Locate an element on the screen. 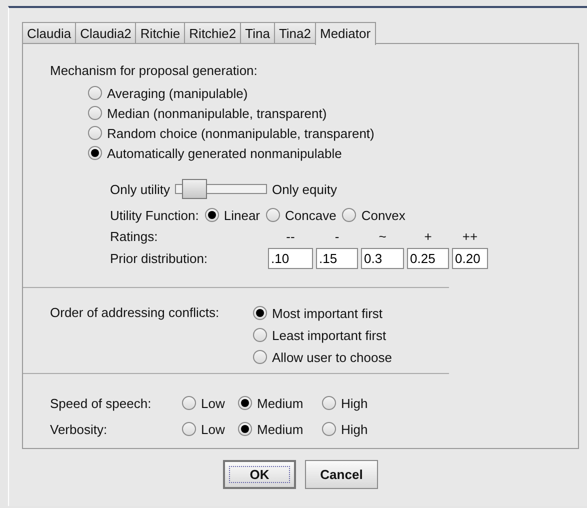 Image resolution: width=587 pixels, height=508 pixels. field-label: Prior distribution: is located at coordinates (159, 258).